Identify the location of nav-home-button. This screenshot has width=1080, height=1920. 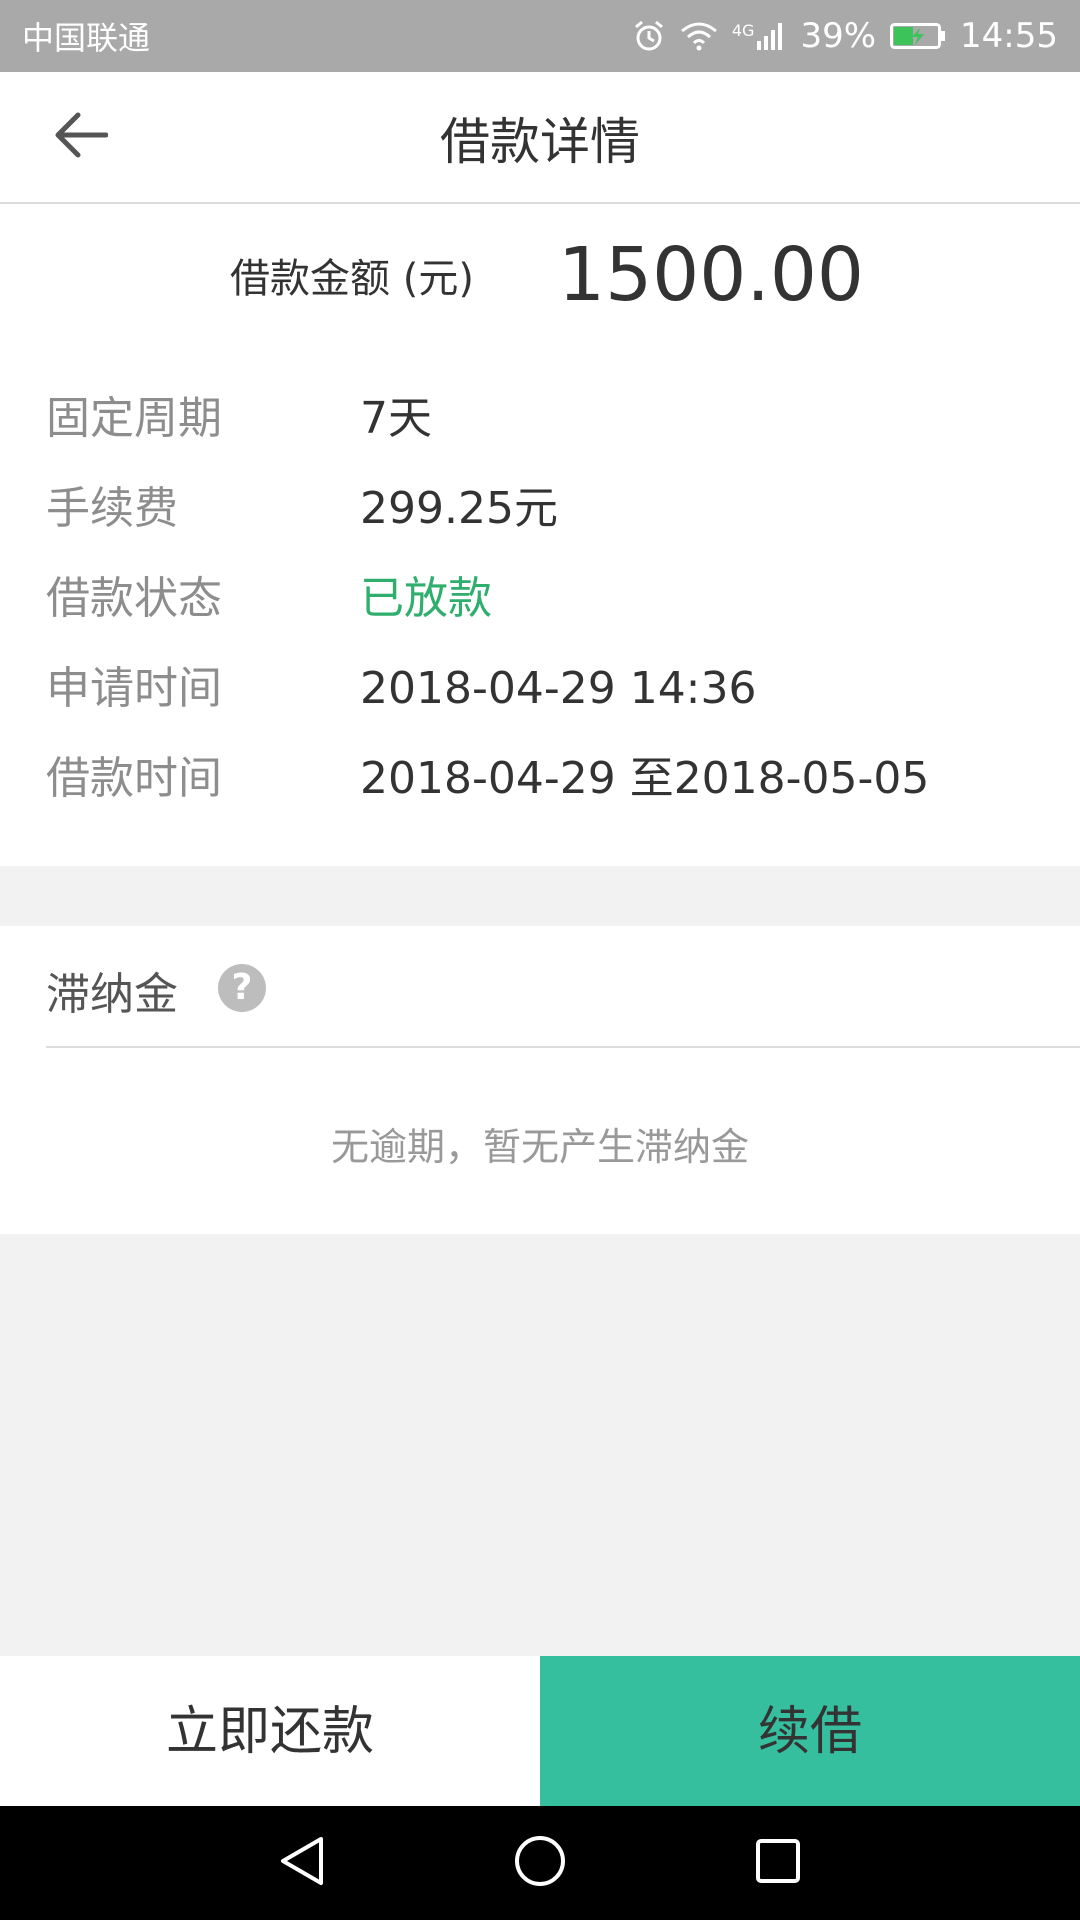
(540, 1863).